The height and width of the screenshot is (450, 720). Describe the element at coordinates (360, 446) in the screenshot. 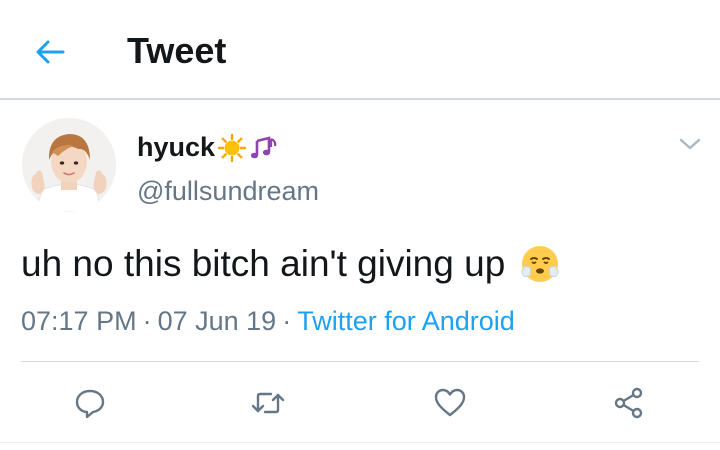

I see `bottom-divider` at that location.